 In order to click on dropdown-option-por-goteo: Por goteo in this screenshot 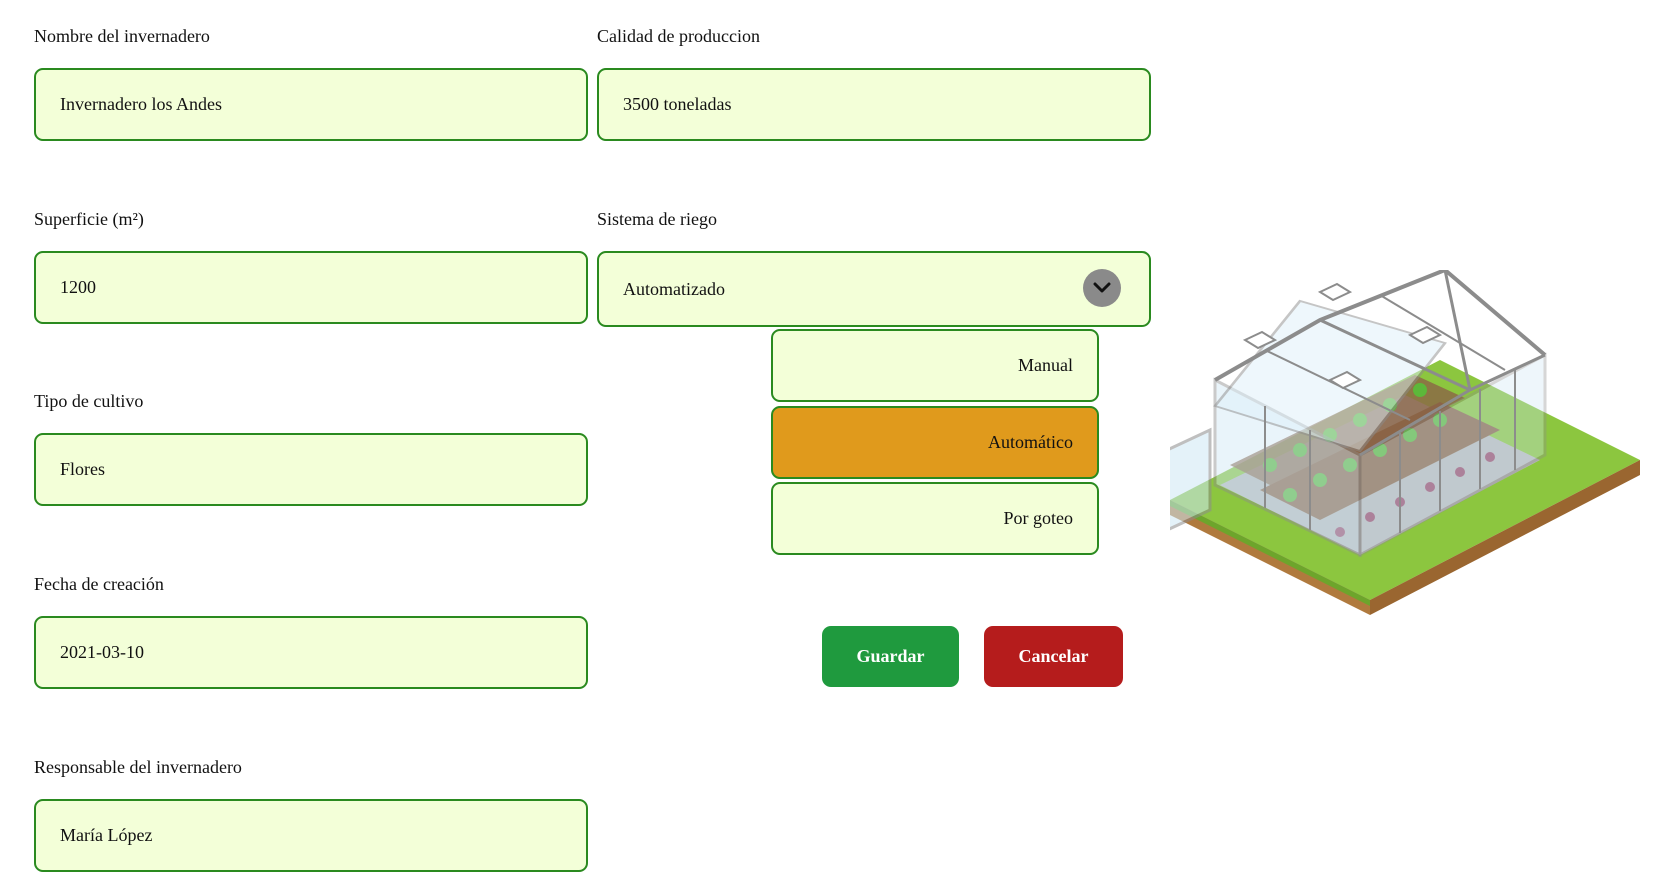, I will do `click(935, 518)`.